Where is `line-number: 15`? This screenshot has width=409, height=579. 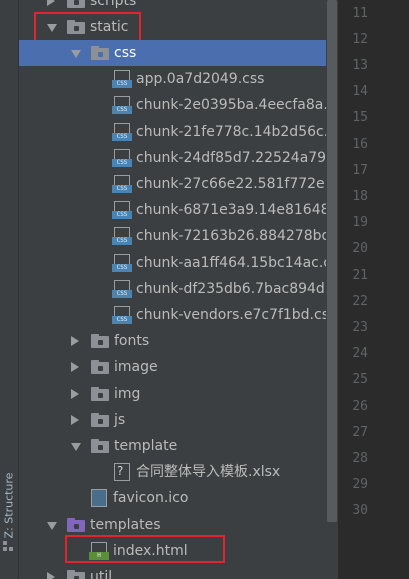 line-number: 15 is located at coordinates (360, 118).